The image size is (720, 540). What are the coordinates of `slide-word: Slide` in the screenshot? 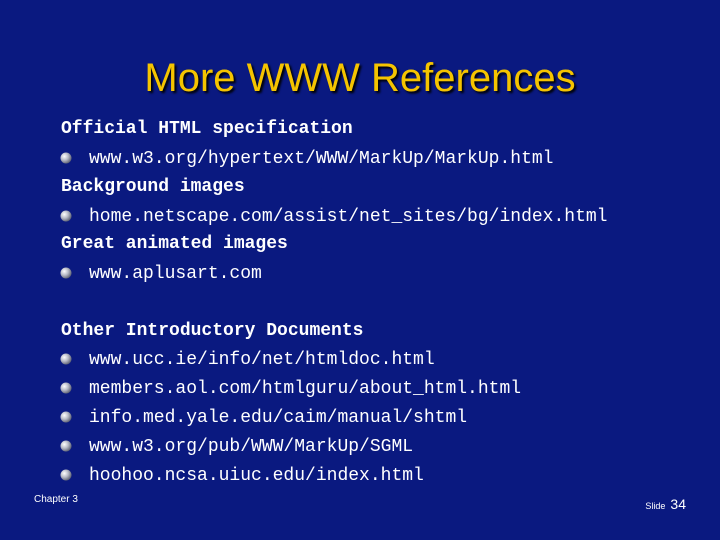 It's located at (655, 506).